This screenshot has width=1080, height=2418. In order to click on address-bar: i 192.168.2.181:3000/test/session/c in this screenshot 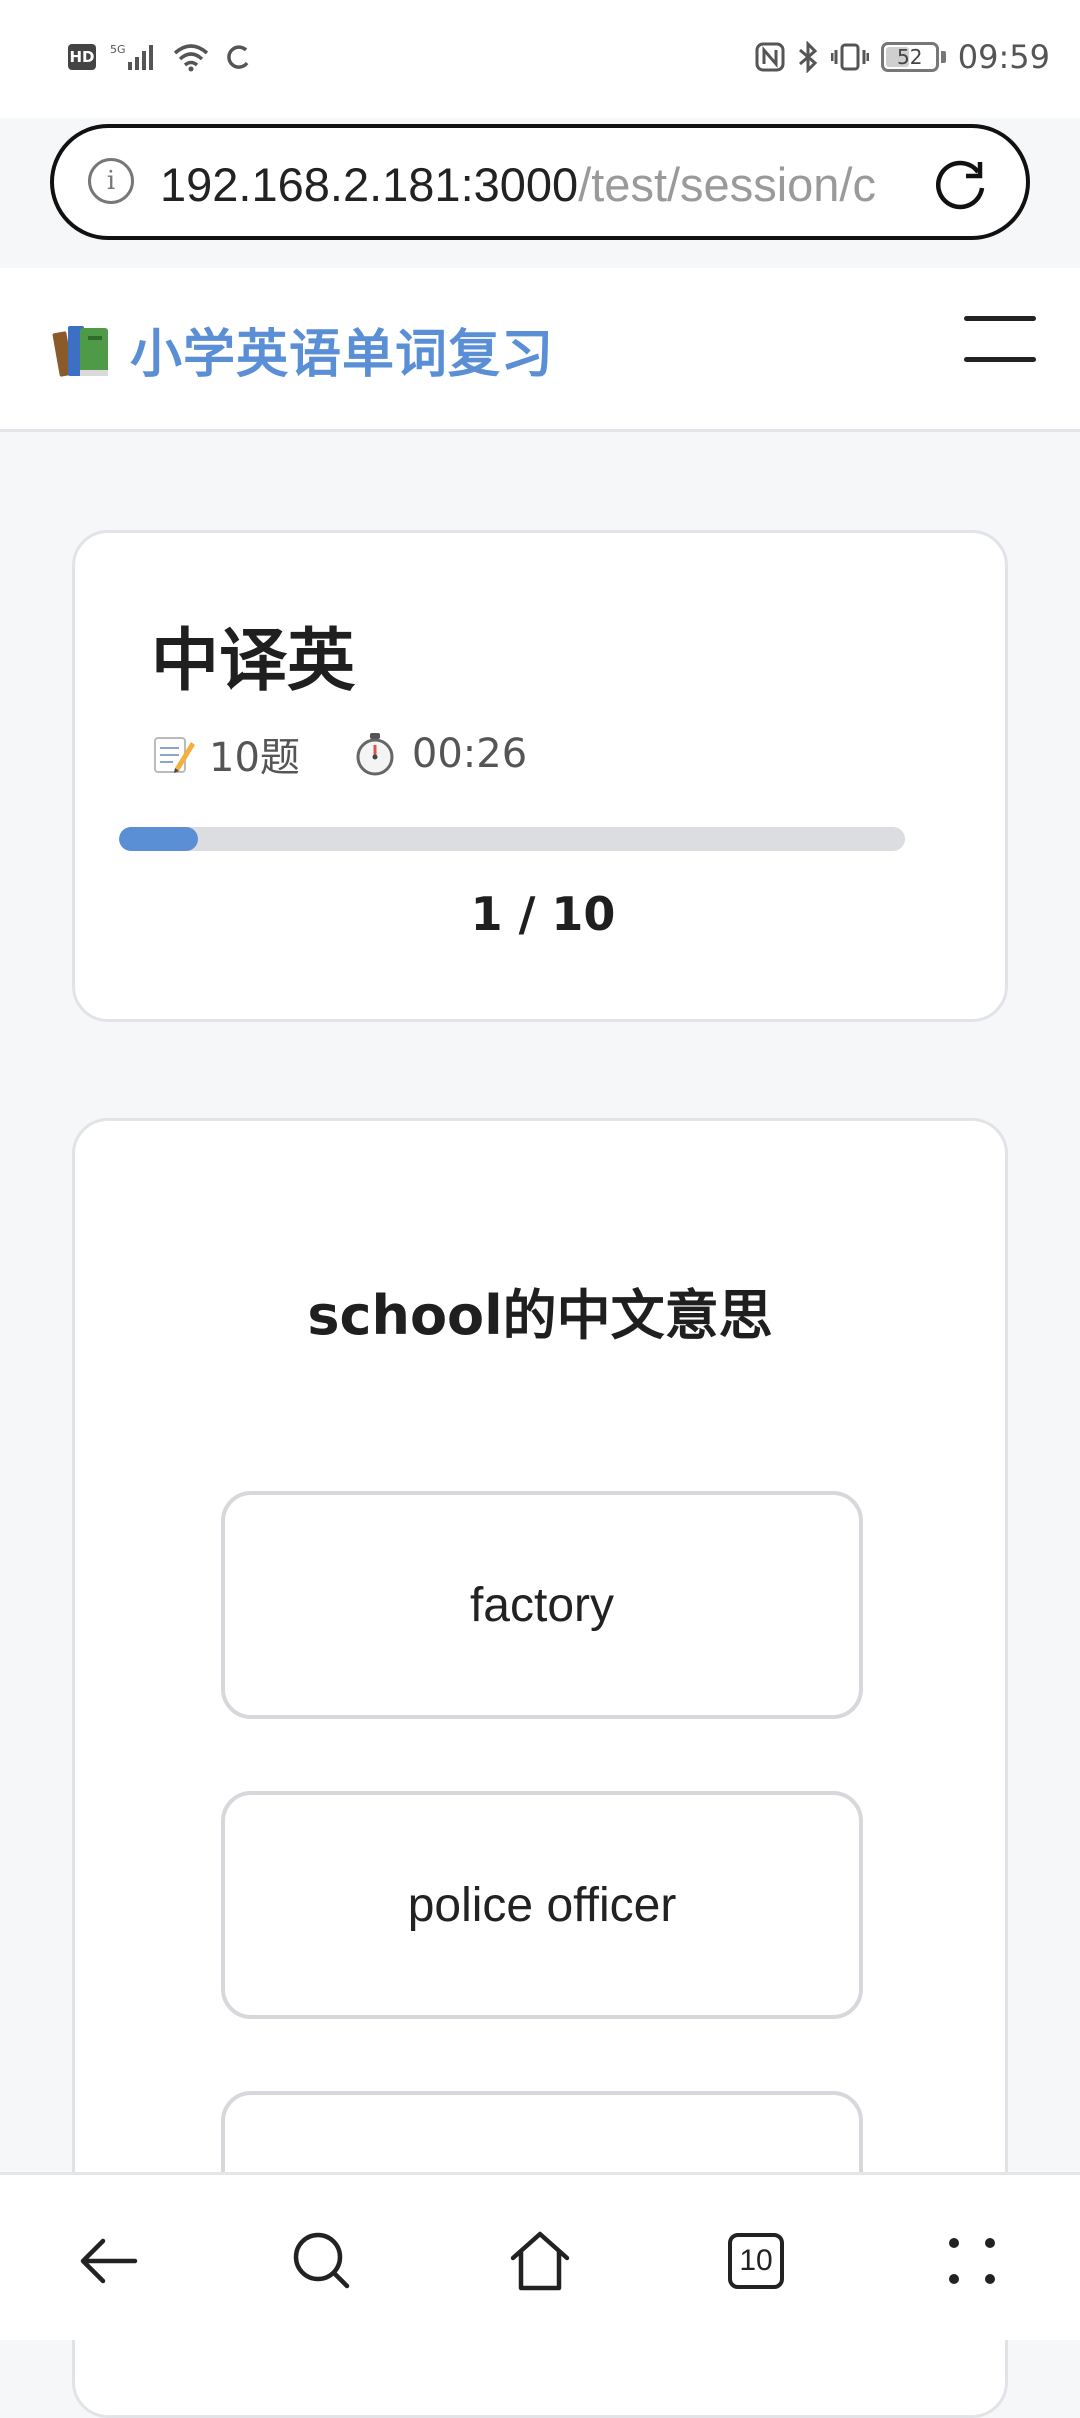, I will do `click(540, 182)`.